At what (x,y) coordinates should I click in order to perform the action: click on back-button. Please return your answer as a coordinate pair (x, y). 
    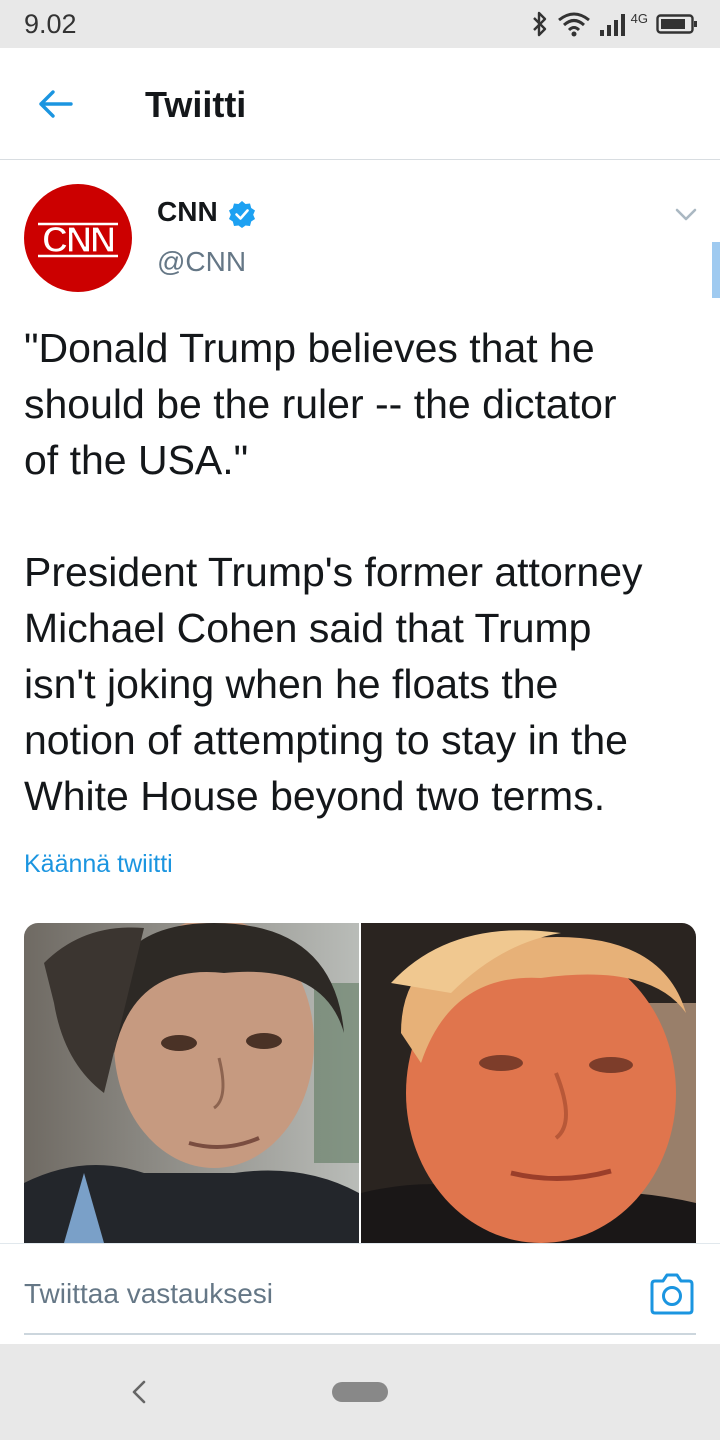
    Looking at the image, I should click on (55, 104).